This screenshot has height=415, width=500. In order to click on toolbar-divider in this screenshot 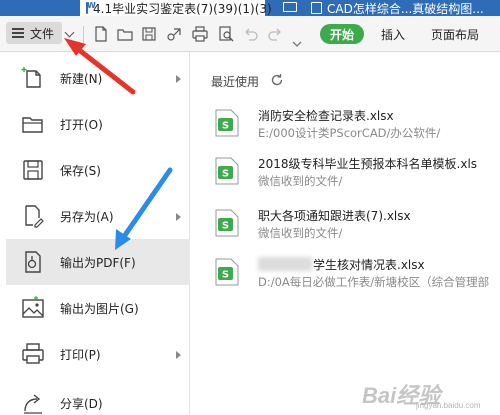, I will do `click(83, 35)`.